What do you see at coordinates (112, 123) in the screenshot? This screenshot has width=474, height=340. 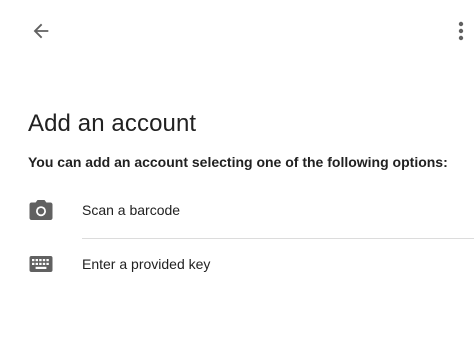 I see `page-title: Add an account` at bounding box center [112, 123].